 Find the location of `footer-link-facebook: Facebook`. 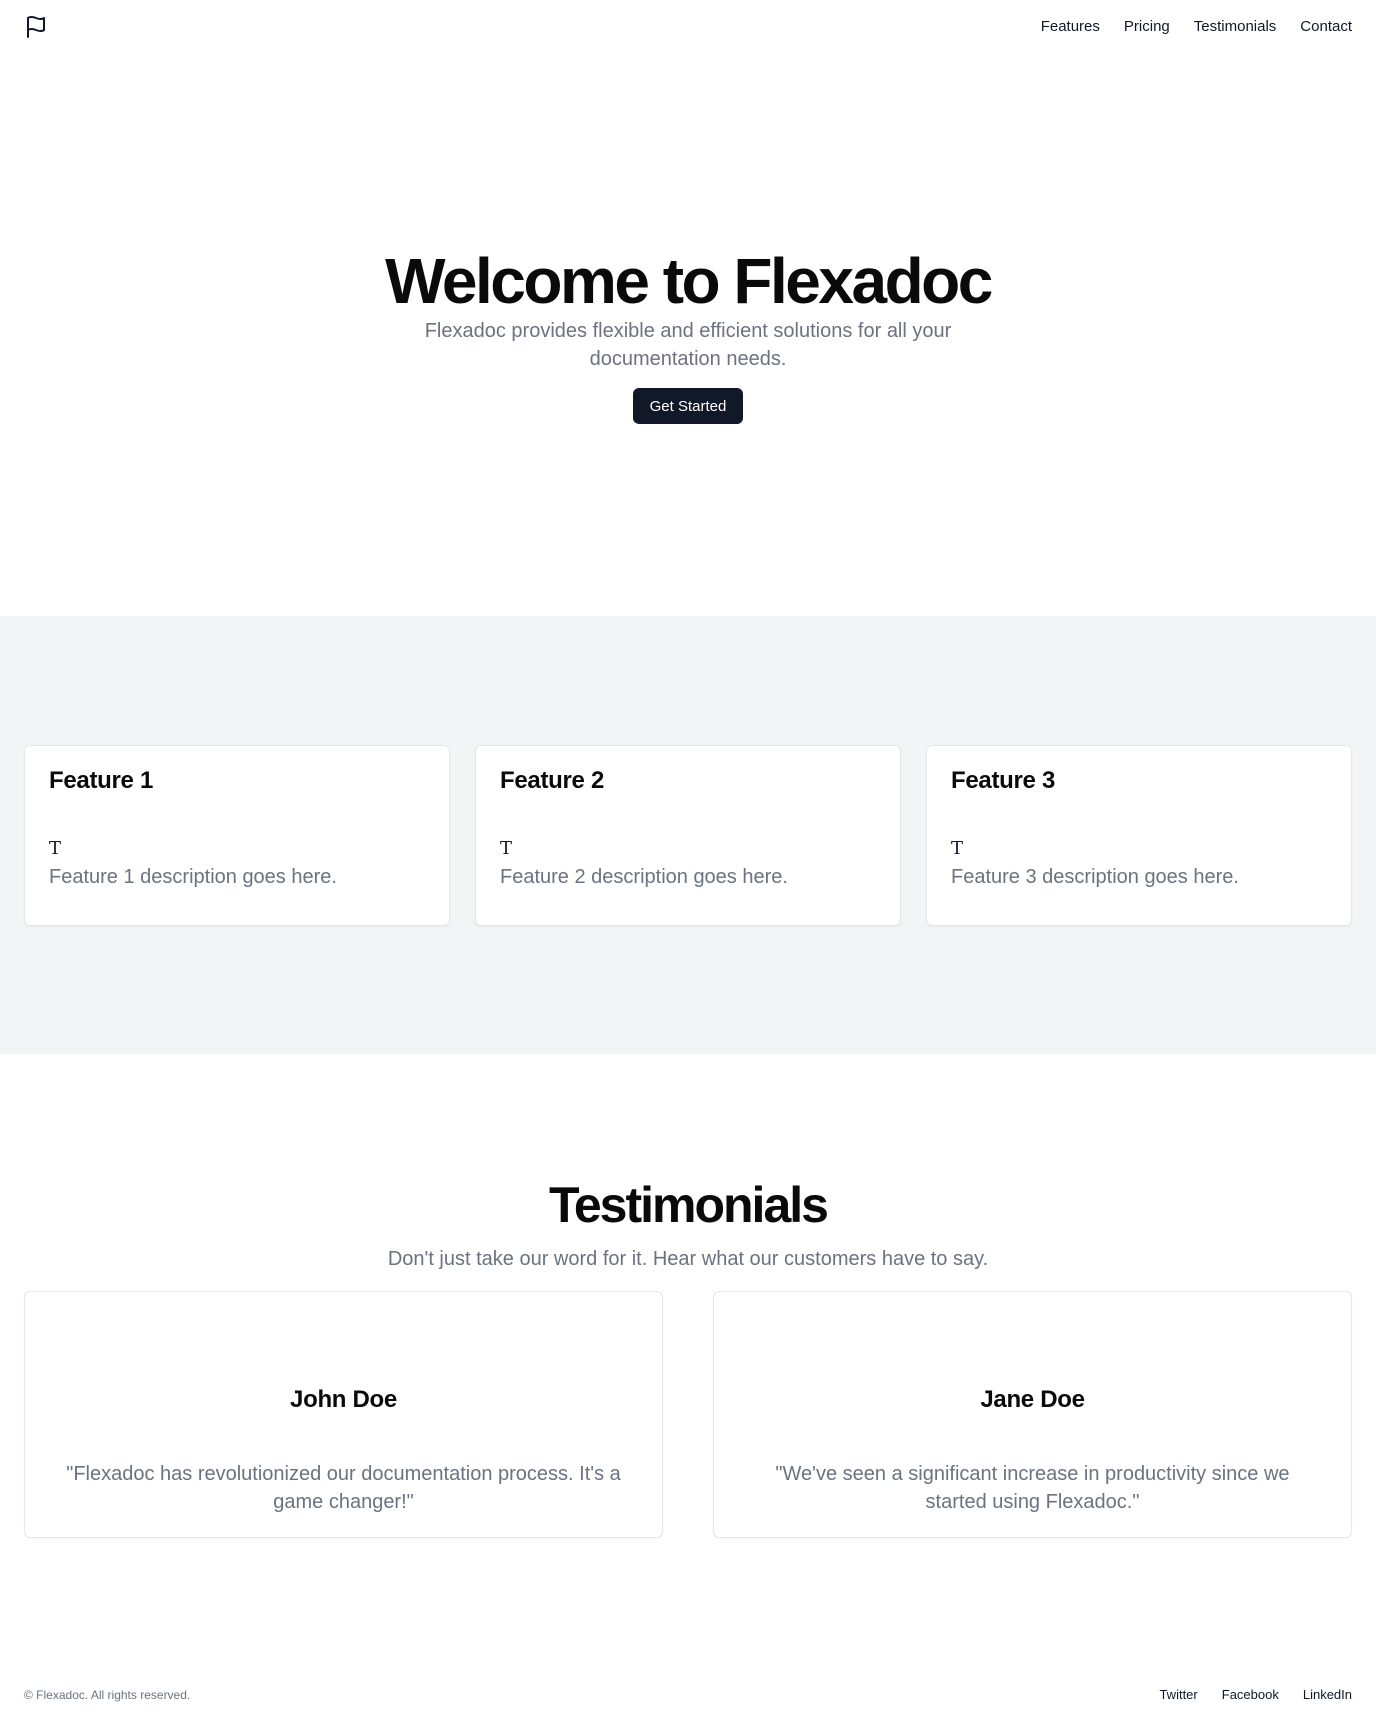

footer-link-facebook: Facebook is located at coordinates (1250, 1694).